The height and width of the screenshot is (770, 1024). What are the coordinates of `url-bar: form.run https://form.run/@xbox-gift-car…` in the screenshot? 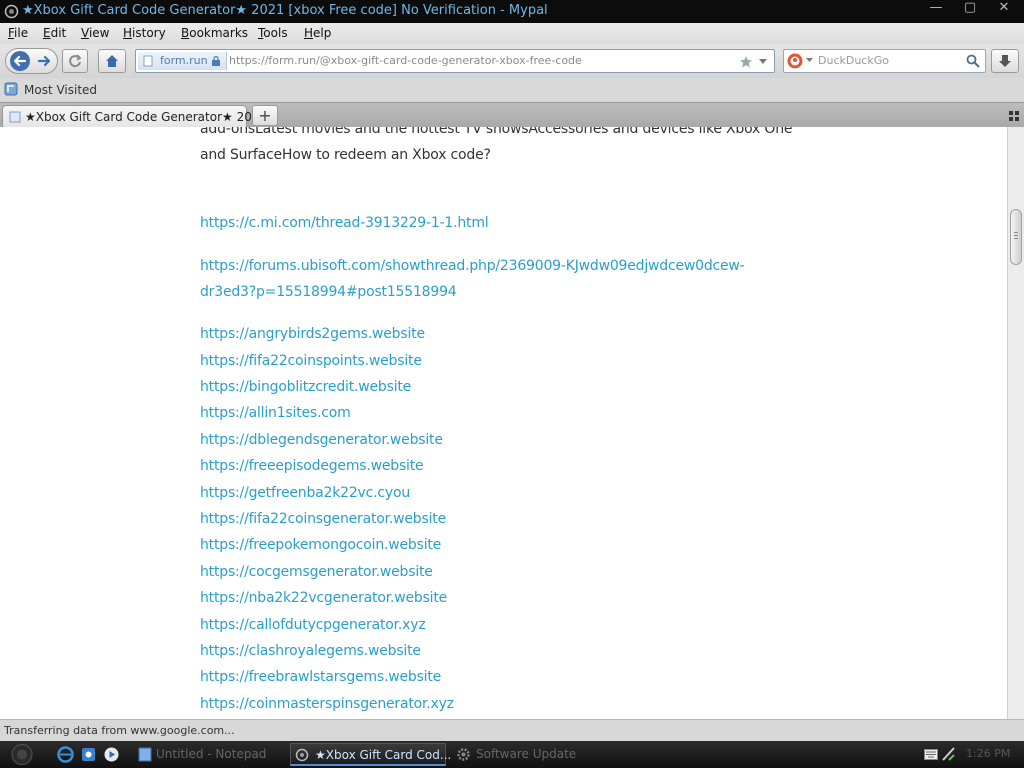 It's located at (455, 61).